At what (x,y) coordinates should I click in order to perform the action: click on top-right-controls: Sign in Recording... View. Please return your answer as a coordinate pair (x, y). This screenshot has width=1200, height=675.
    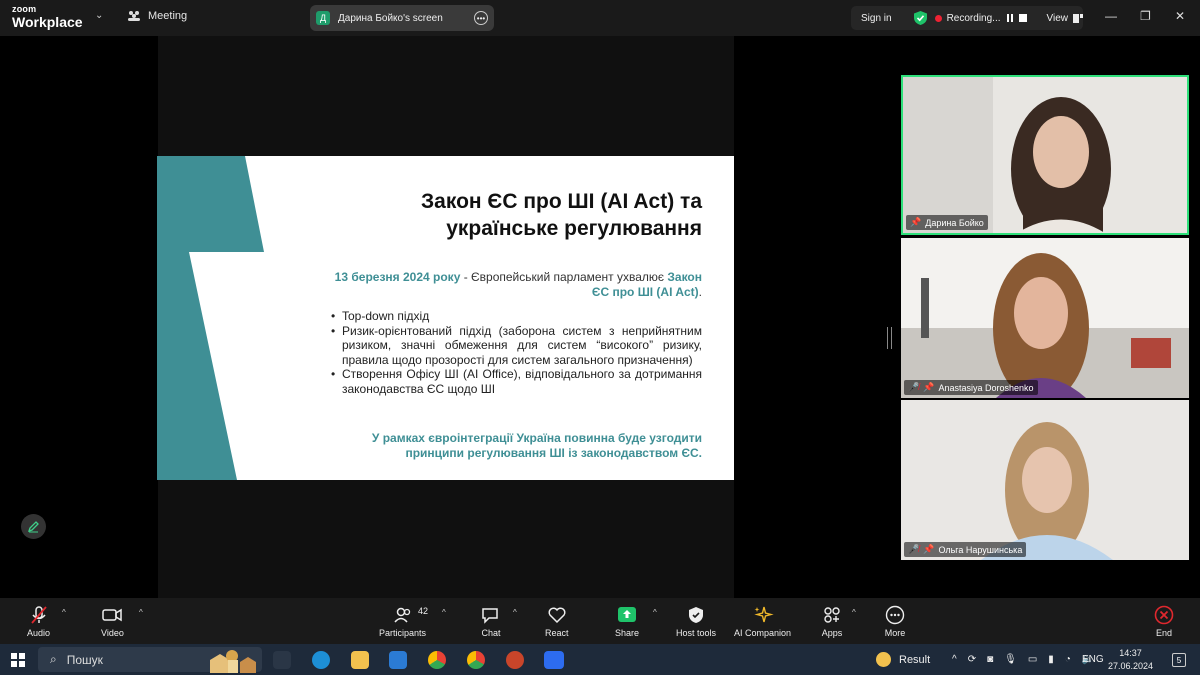
    Looking at the image, I should click on (967, 18).